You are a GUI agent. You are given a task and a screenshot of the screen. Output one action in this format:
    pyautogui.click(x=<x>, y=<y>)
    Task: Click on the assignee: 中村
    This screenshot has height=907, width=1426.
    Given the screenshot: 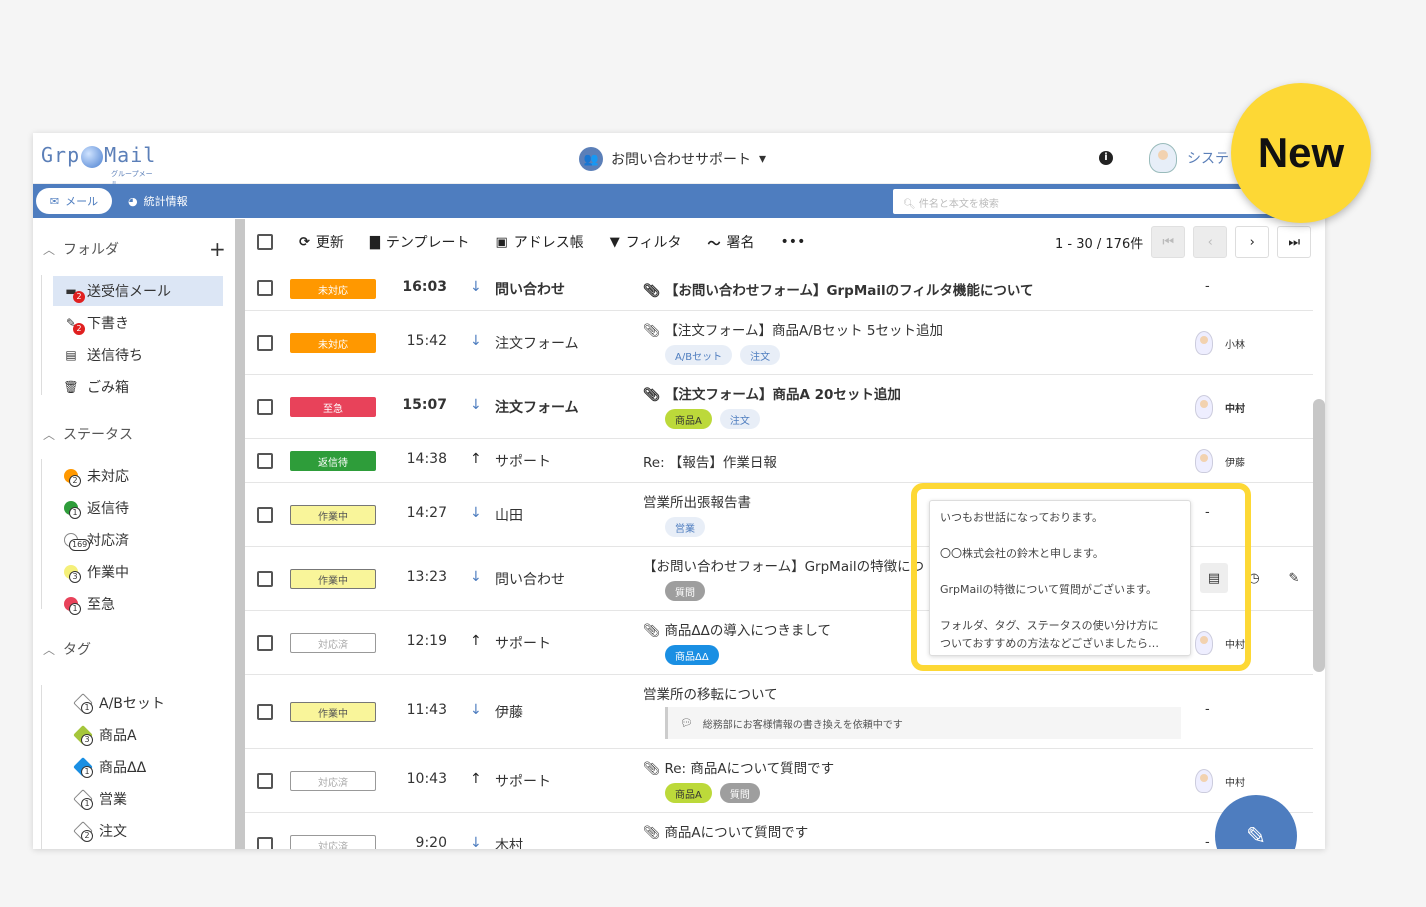 What is the action you would take?
    pyautogui.click(x=1235, y=409)
    